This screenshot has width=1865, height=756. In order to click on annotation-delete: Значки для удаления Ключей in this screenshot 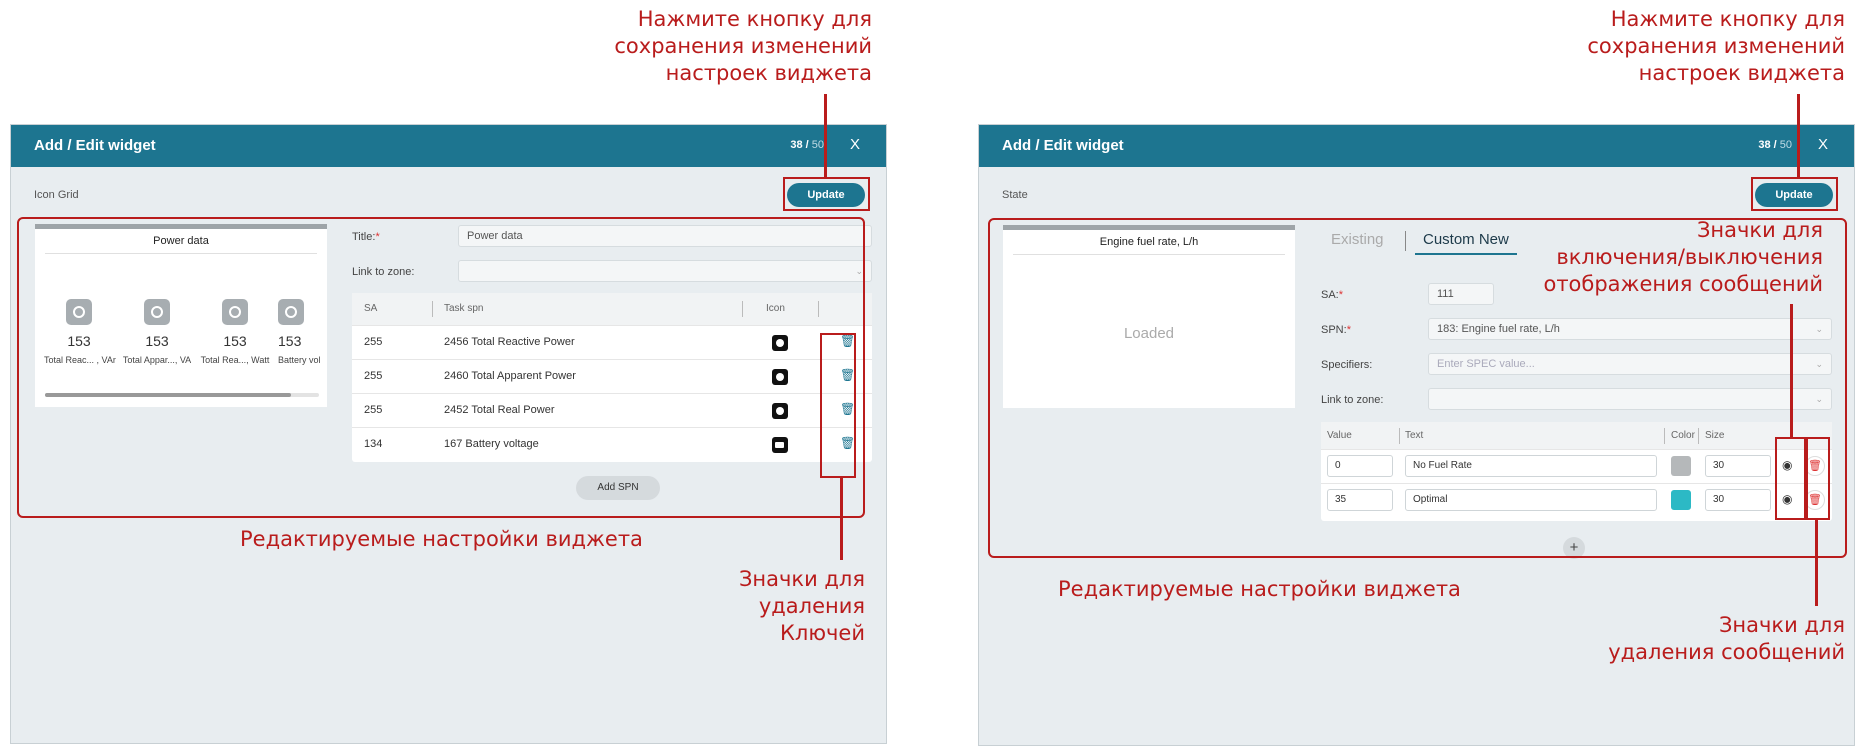, I will do `click(732, 606)`.